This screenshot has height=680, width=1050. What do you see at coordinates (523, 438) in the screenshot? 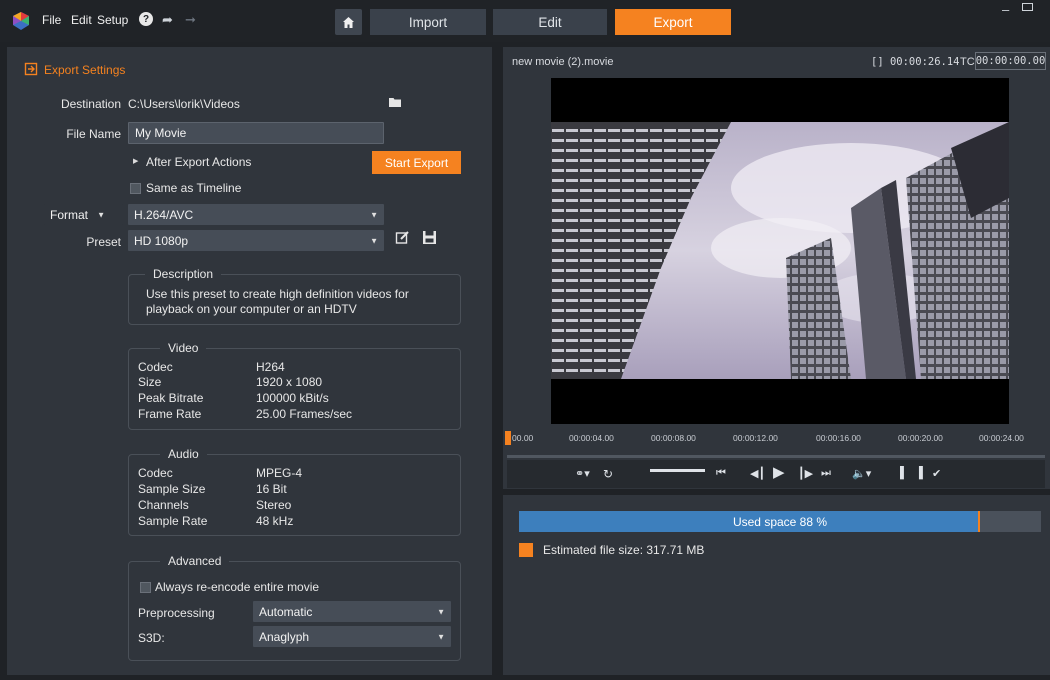
I see `tick-label: 00.00` at bounding box center [523, 438].